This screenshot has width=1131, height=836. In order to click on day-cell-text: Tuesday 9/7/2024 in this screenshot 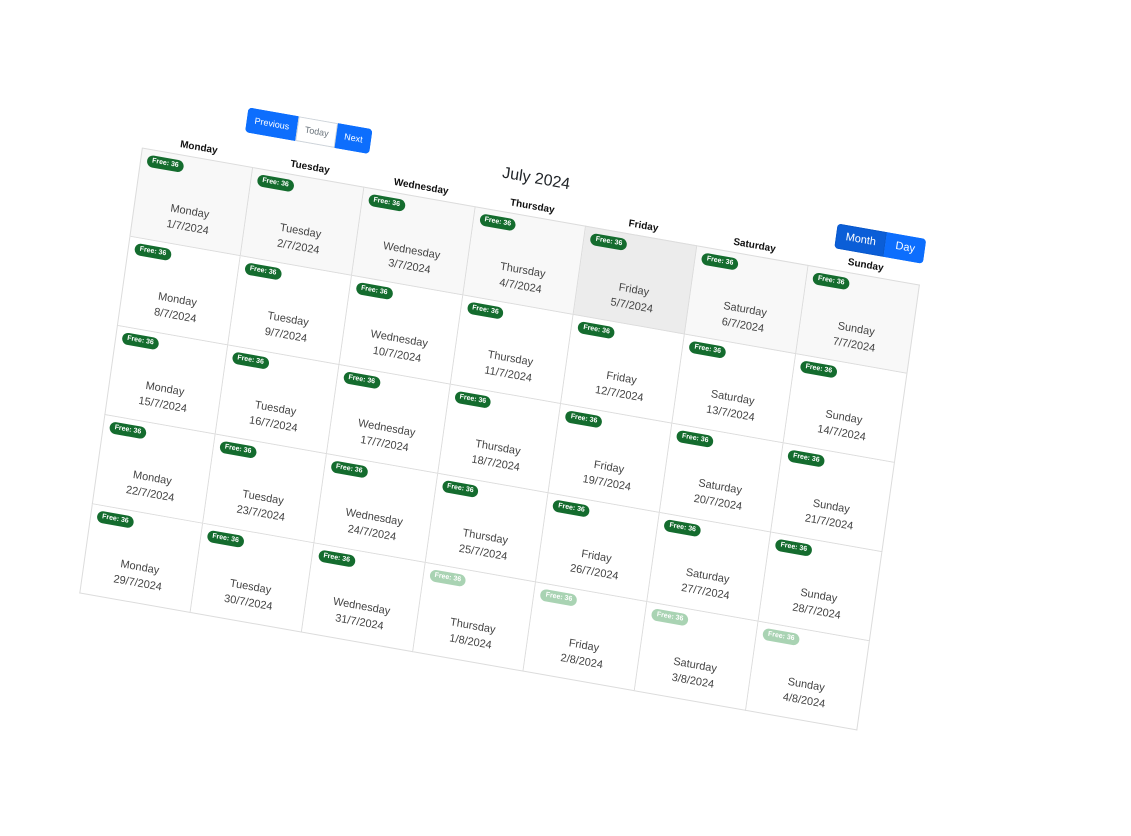, I will do `click(287, 327)`.